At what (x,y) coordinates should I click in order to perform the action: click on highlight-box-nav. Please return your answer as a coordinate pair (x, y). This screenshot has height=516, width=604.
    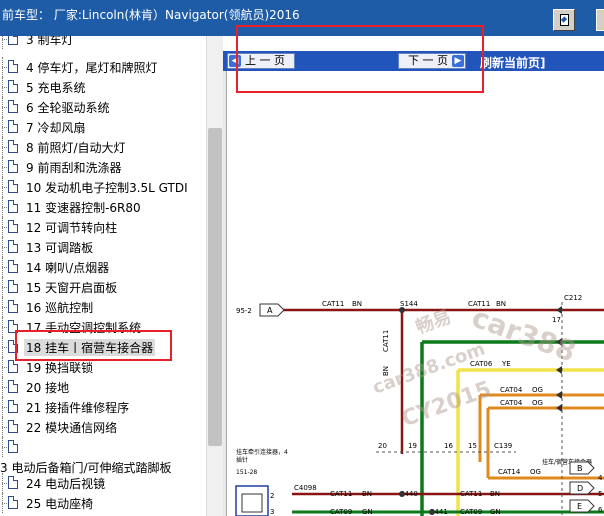
    Looking at the image, I should click on (360, 59).